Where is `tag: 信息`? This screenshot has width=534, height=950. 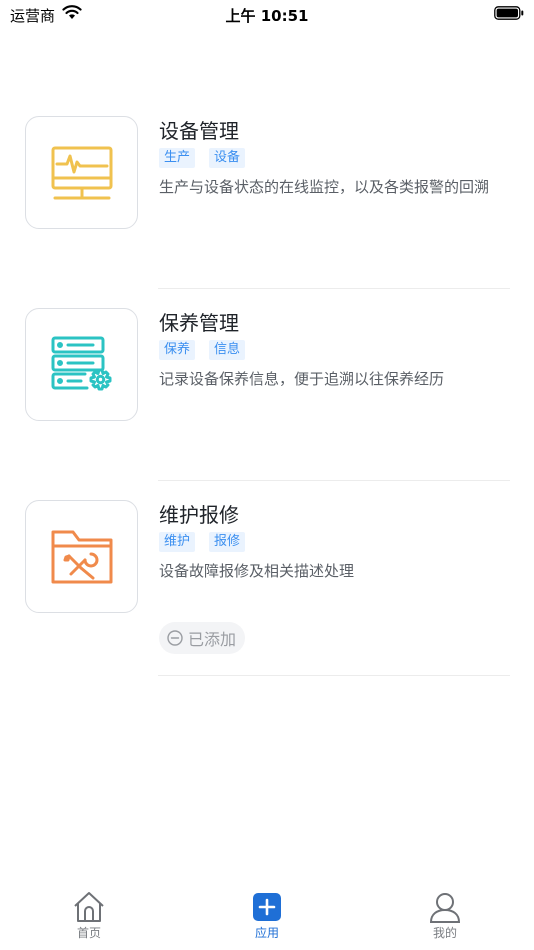
tag: 信息 is located at coordinates (227, 350).